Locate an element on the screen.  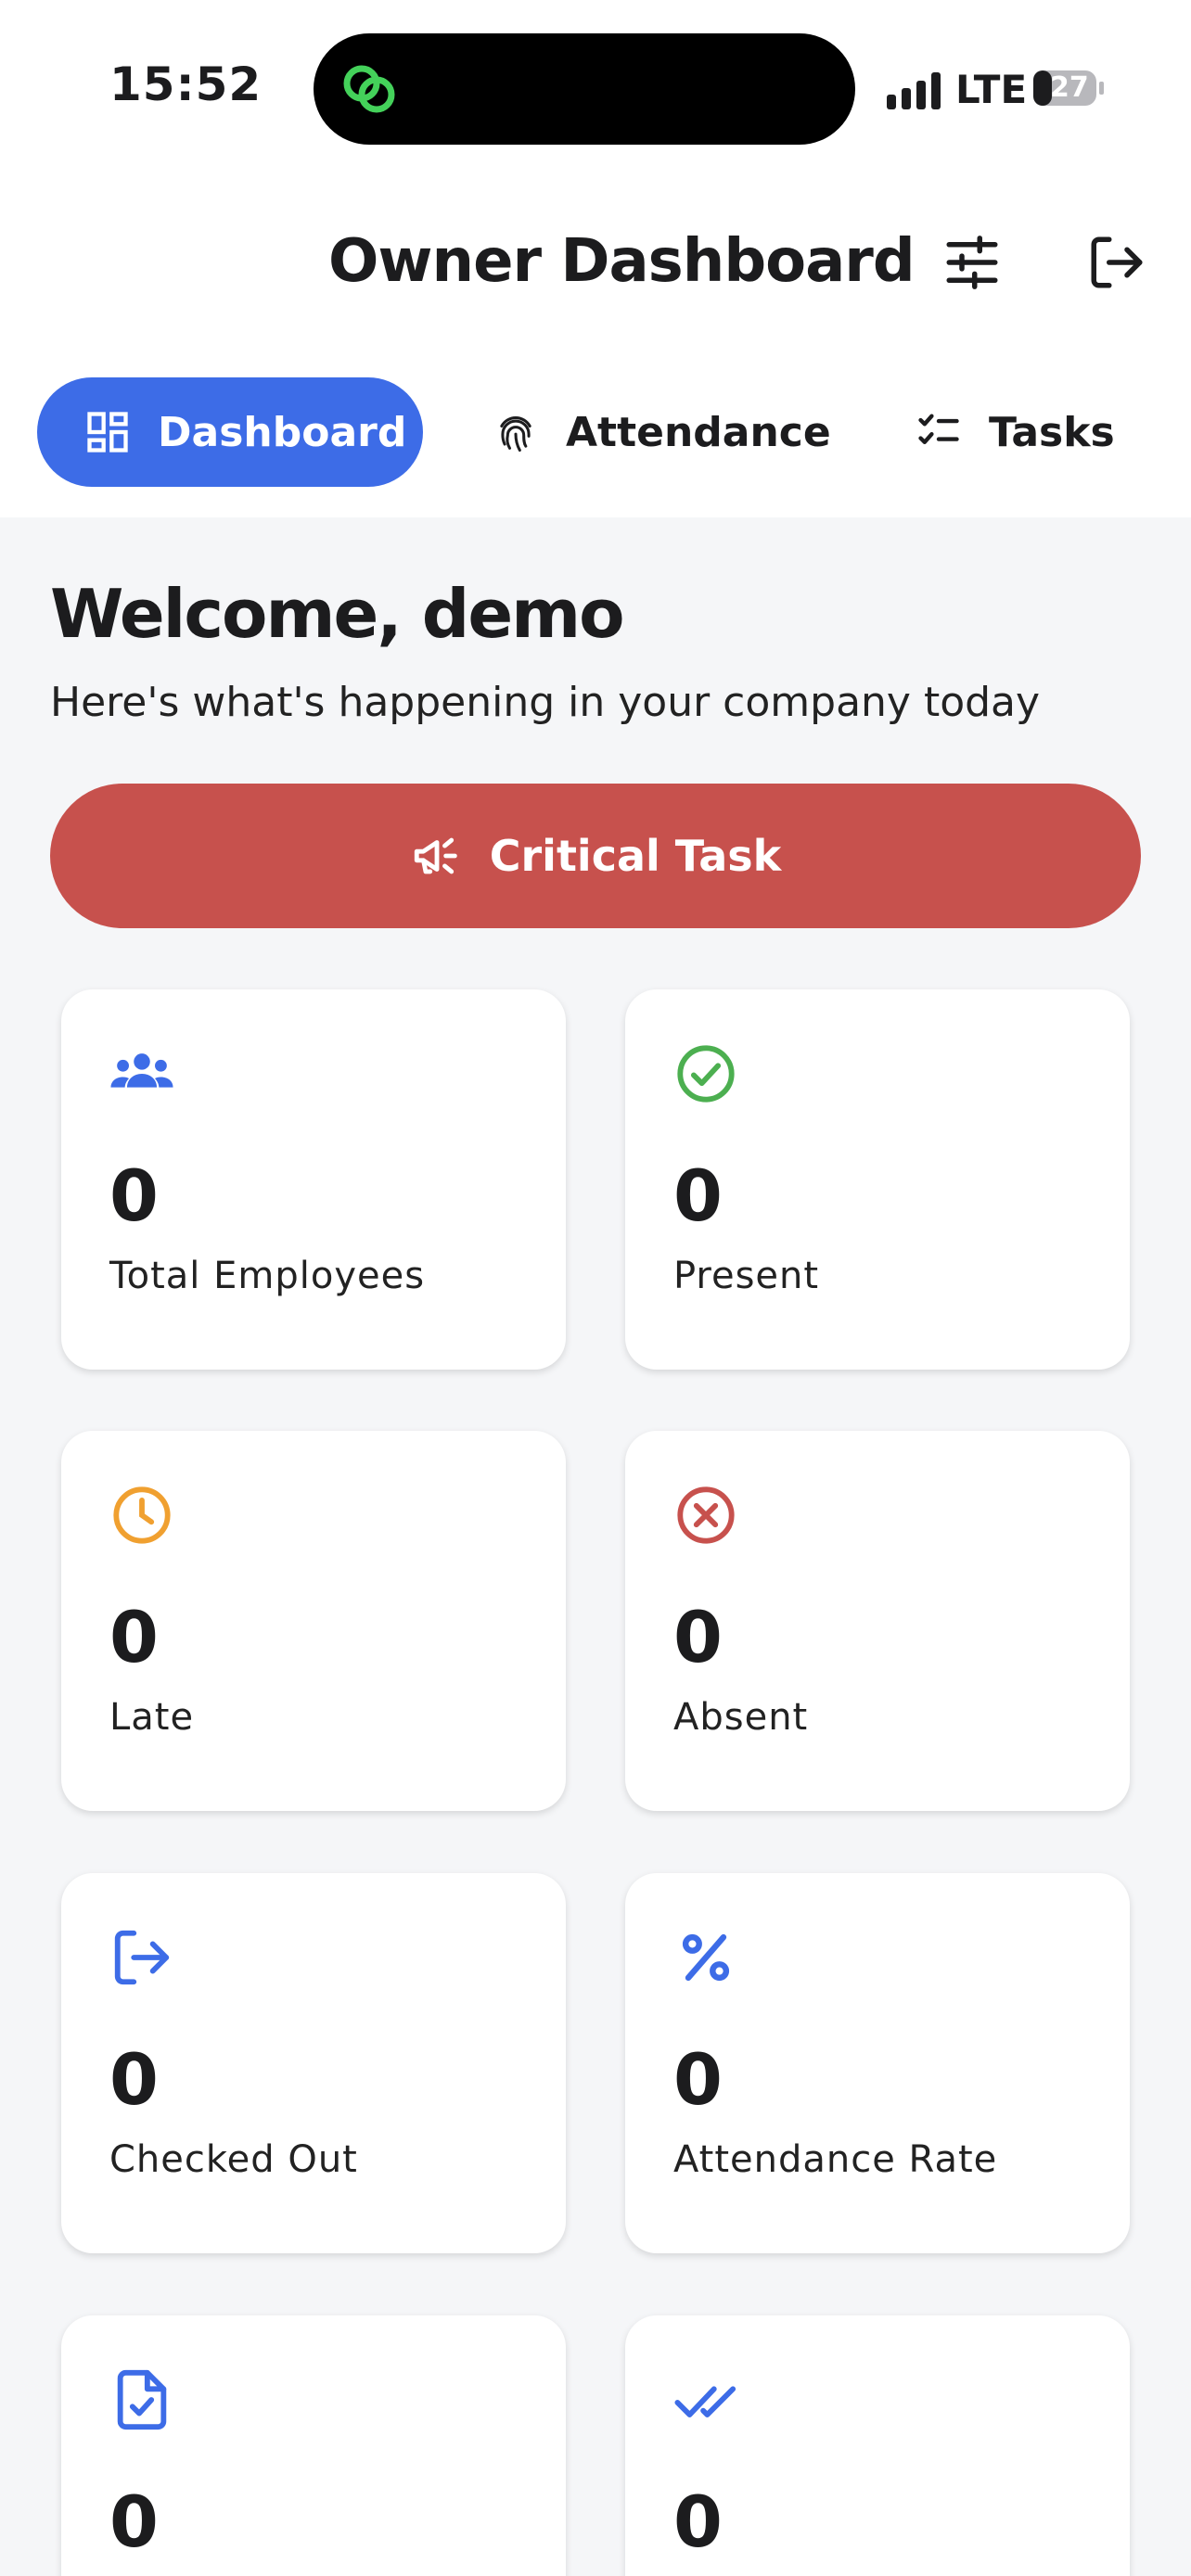
stat-card-tasks: 0 is located at coordinates (313, 2446).